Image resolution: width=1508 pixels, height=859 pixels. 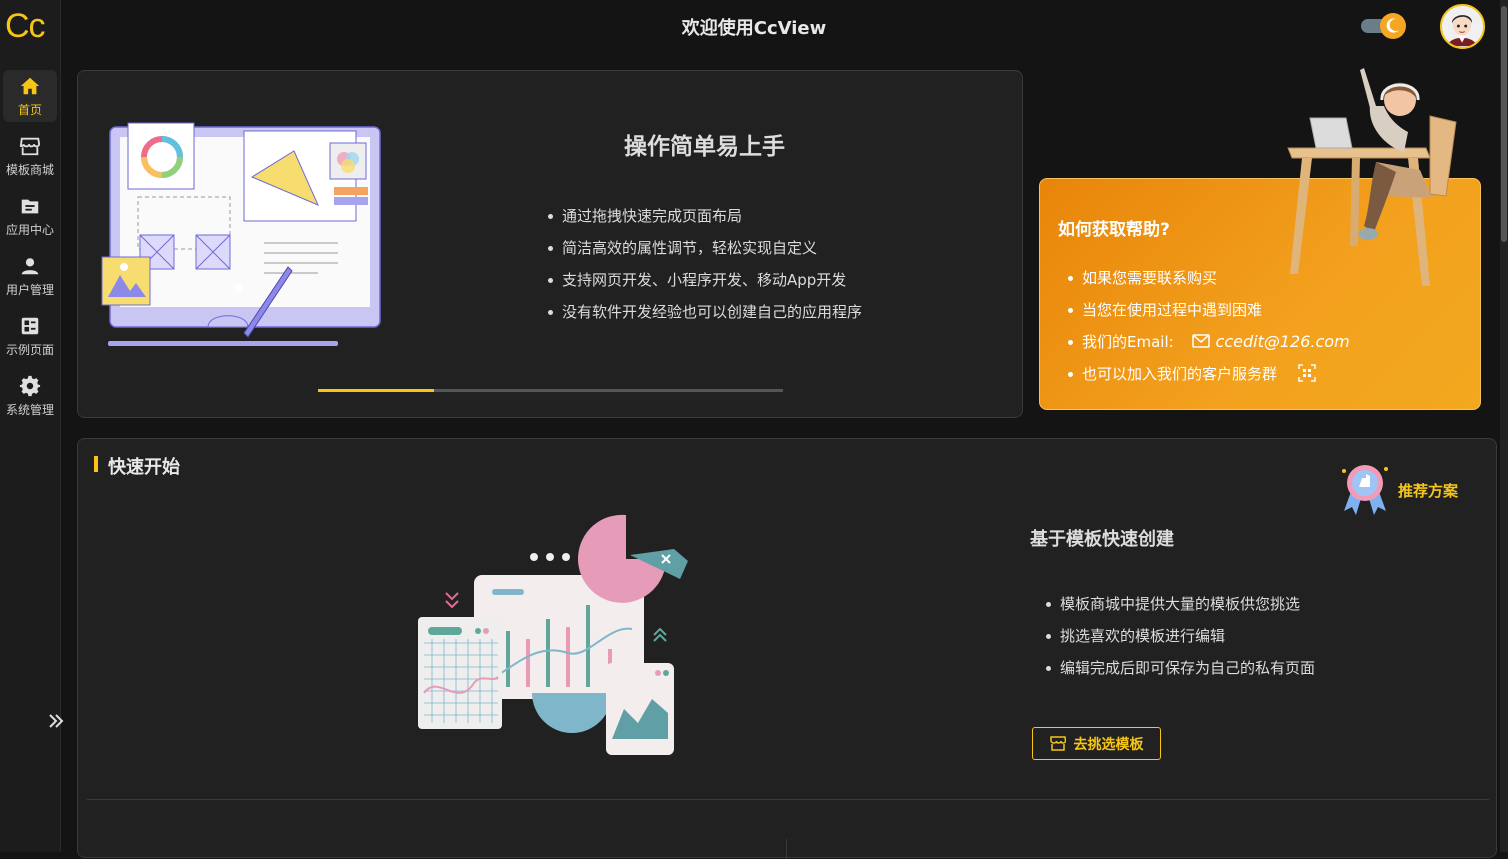 I want to click on list-item: 支持网页开发、小程序开发、移动App开发, so click(x=704, y=280).